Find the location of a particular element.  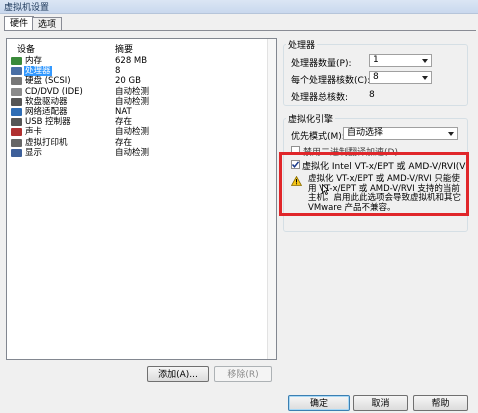

processor-icon is located at coordinates (16, 71).